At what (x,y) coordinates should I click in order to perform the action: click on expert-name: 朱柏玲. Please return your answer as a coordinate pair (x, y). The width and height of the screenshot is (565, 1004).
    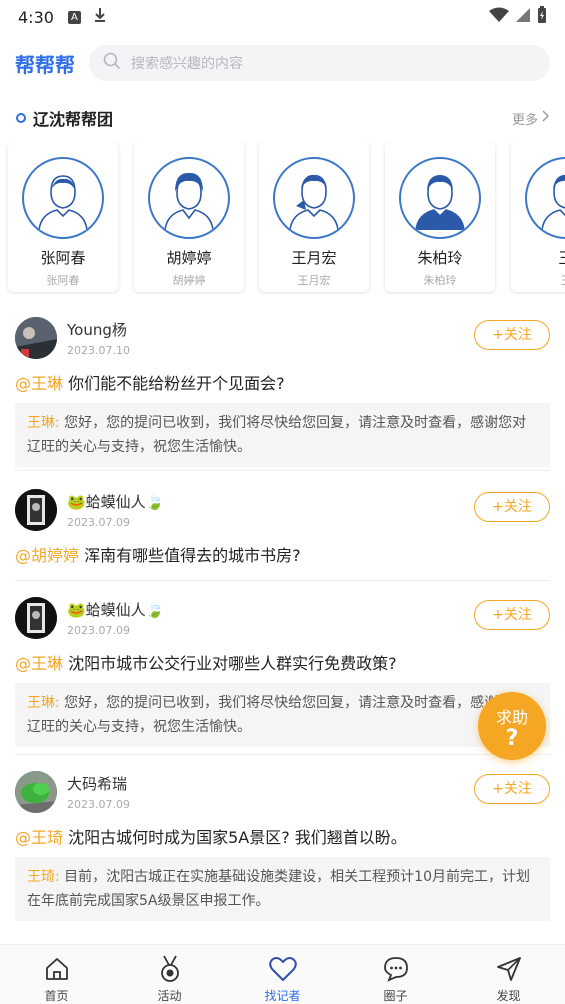
    Looking at the image, I should click on (440, 258).